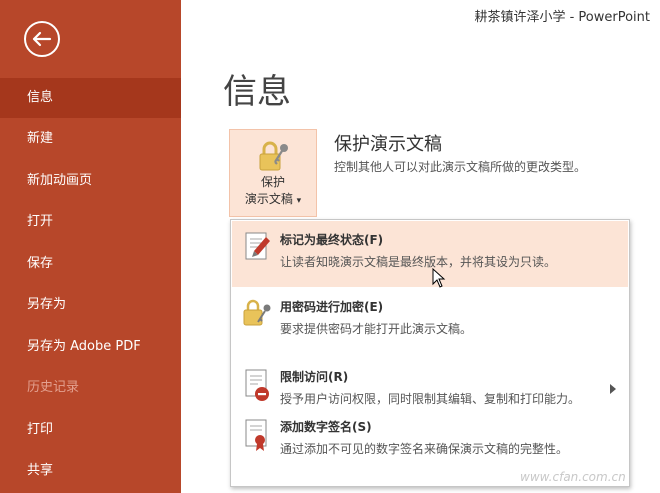  What do you see at coordinates (257, 385) in the screenshot?
I see `restrict-access-icon` at bounding box center [257, 385].